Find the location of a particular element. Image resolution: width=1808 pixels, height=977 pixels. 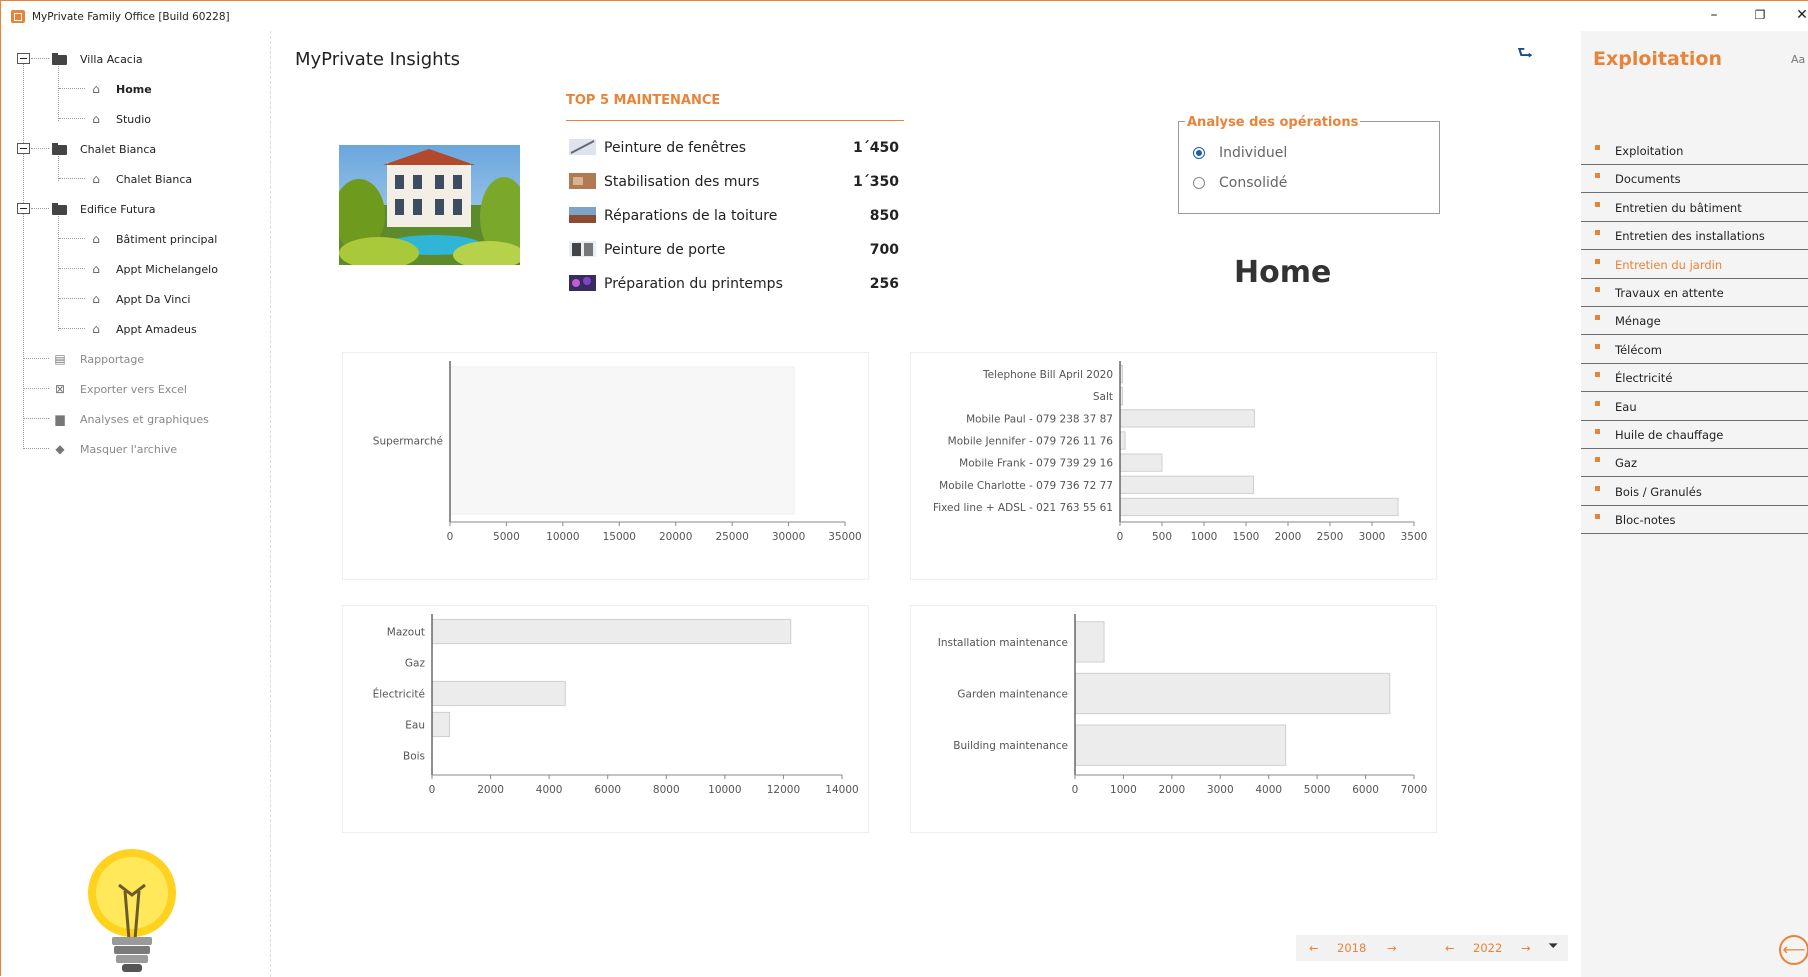

tree-item-label: Villa Acacia is located at coordinates (111, 59).